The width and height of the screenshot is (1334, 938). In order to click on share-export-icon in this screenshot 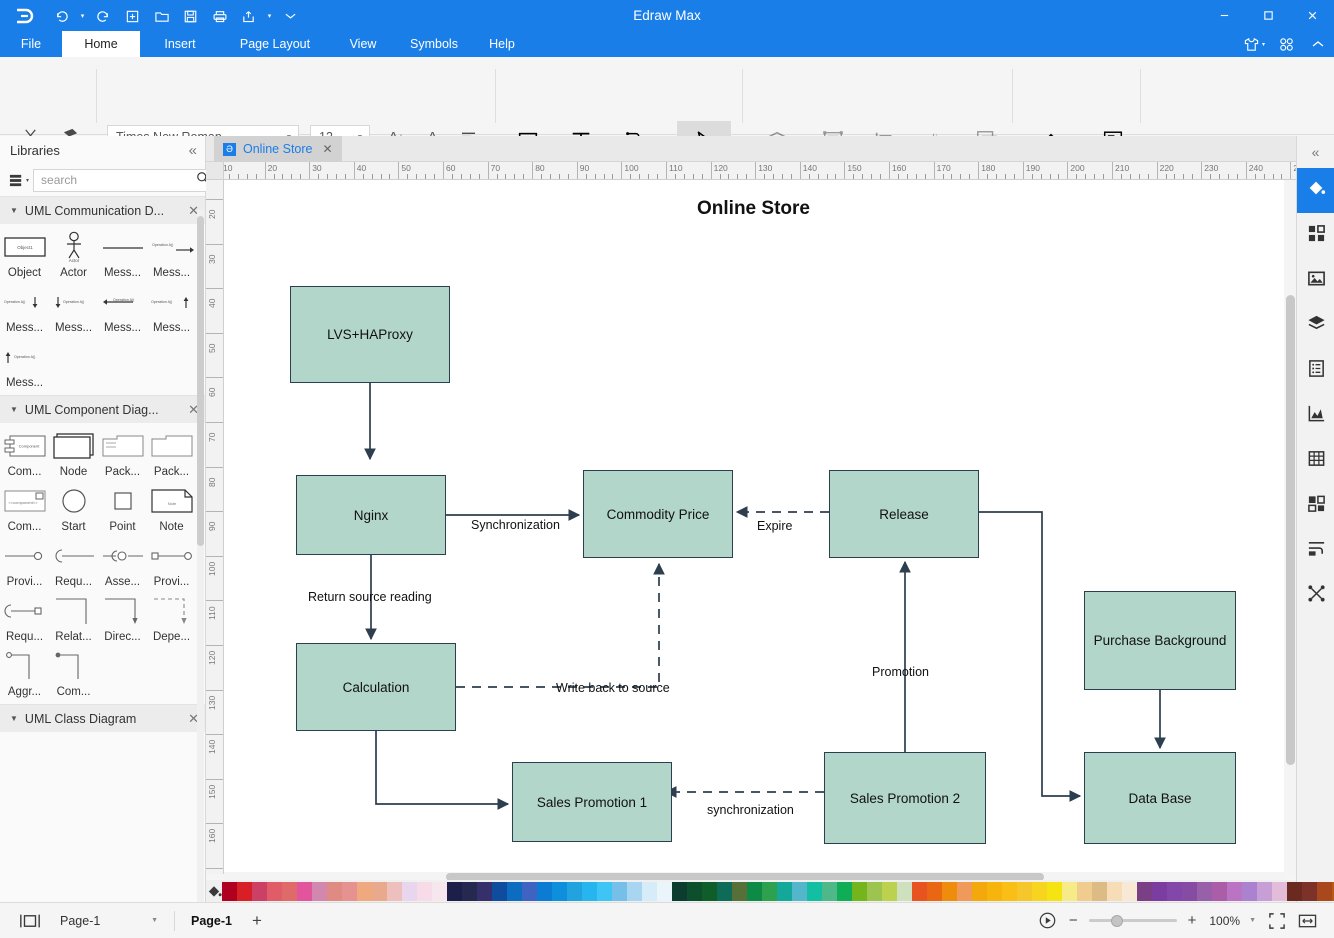, I will do `click(248, 16)`.